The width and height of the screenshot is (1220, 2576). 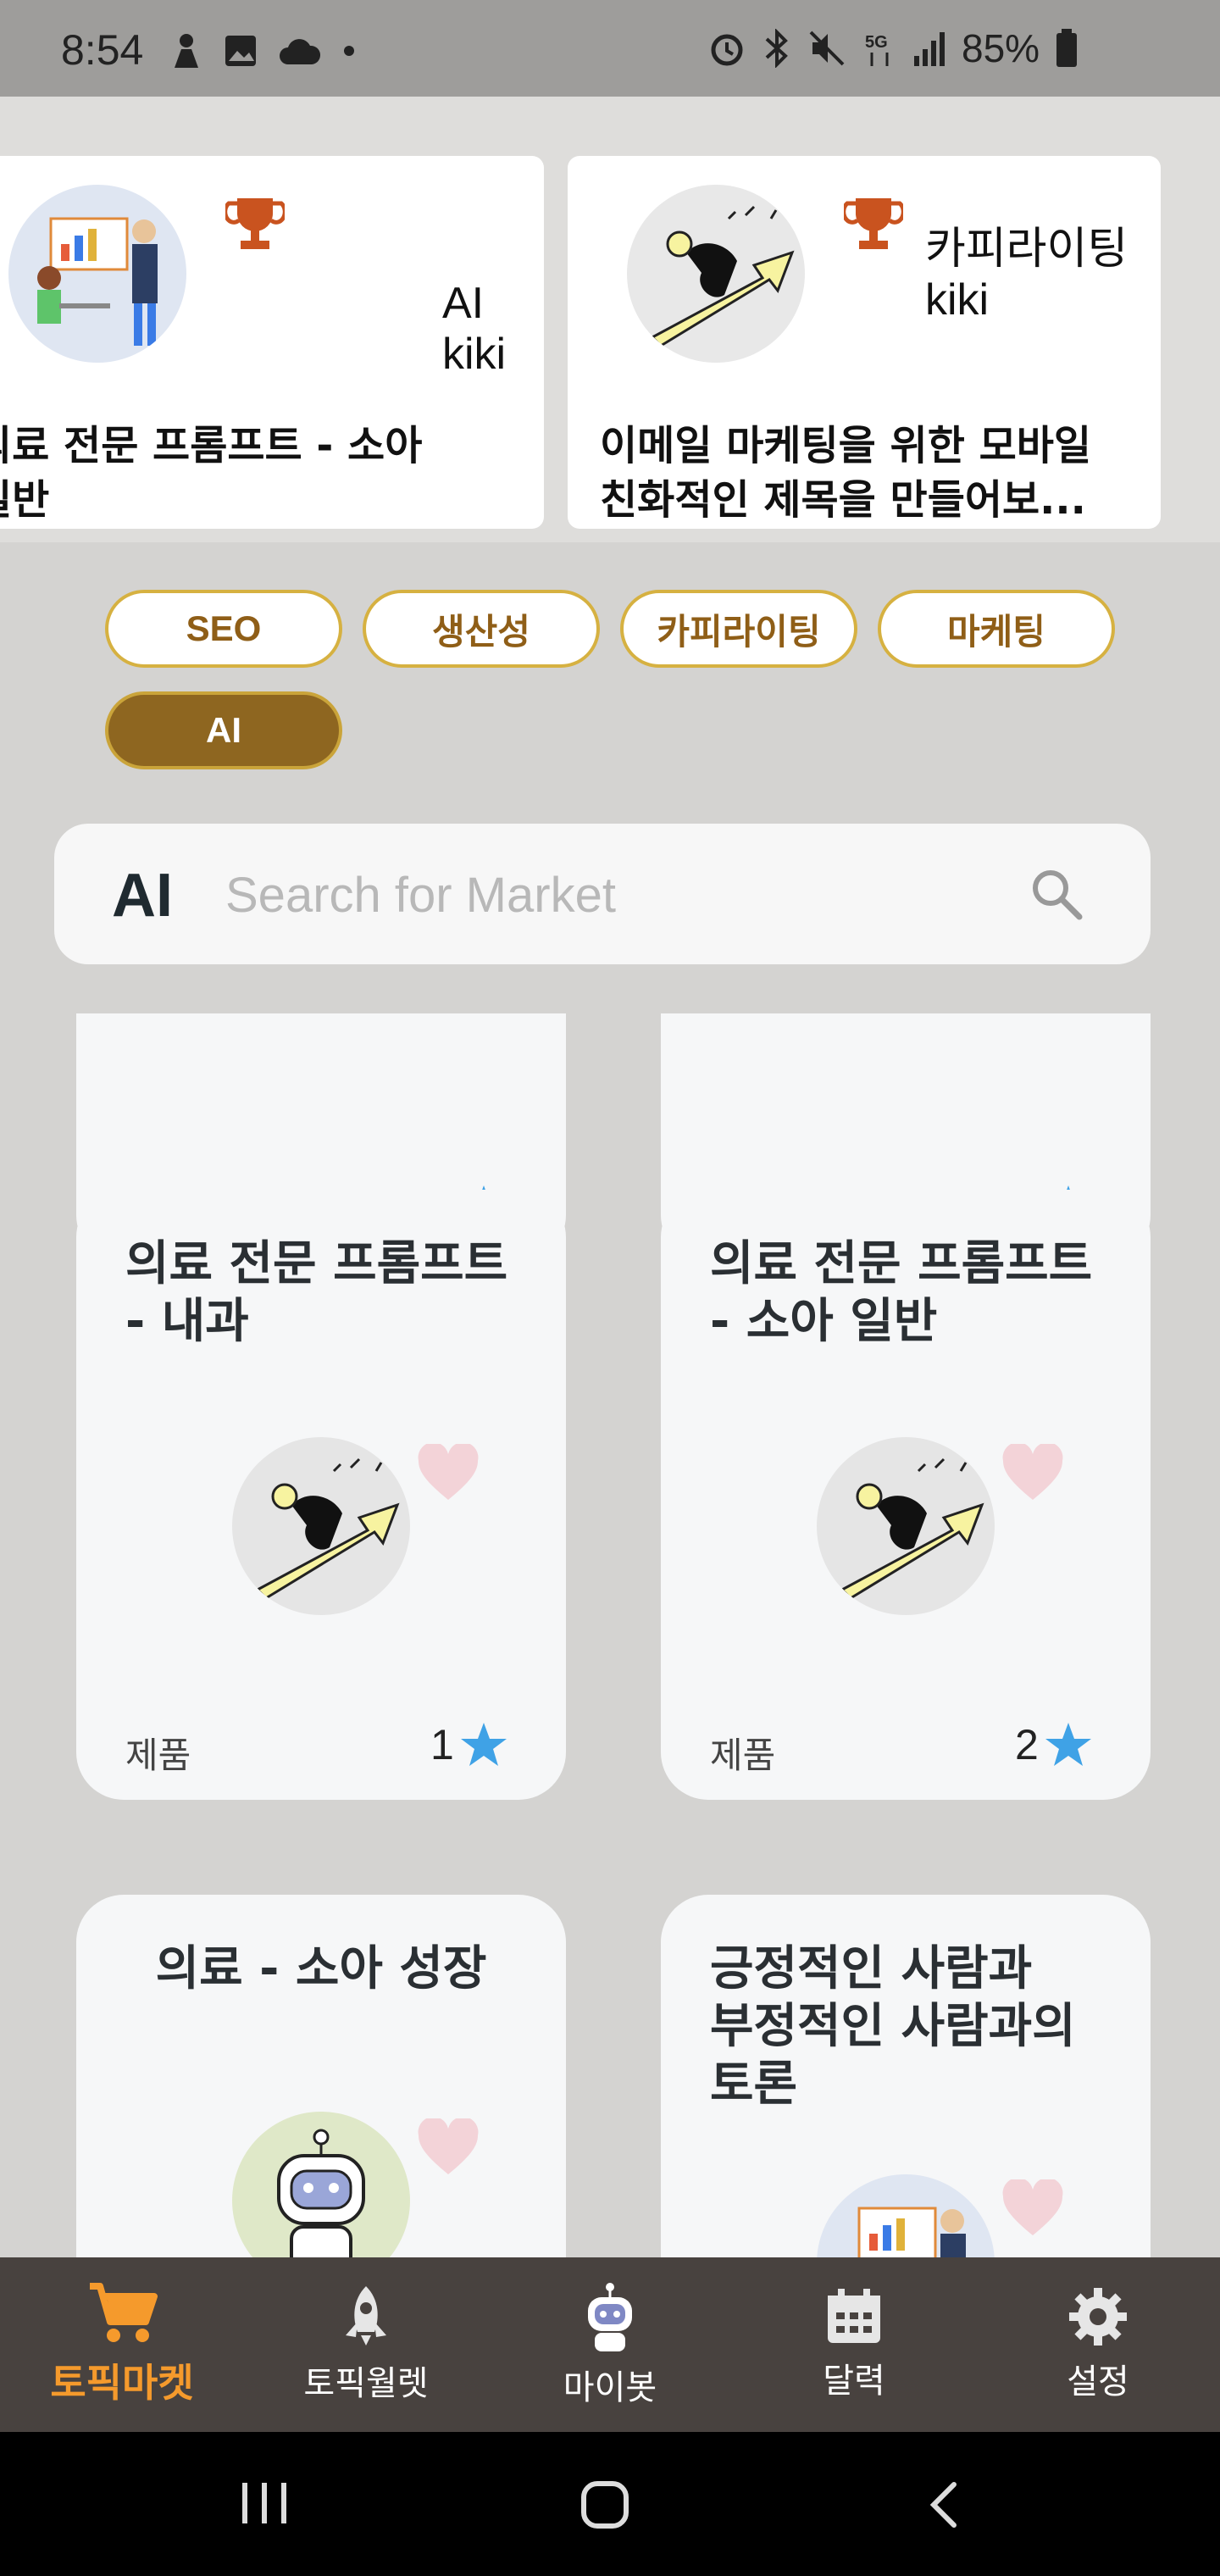 I want to click on robot-illustration, so click(x=321, y=2193).